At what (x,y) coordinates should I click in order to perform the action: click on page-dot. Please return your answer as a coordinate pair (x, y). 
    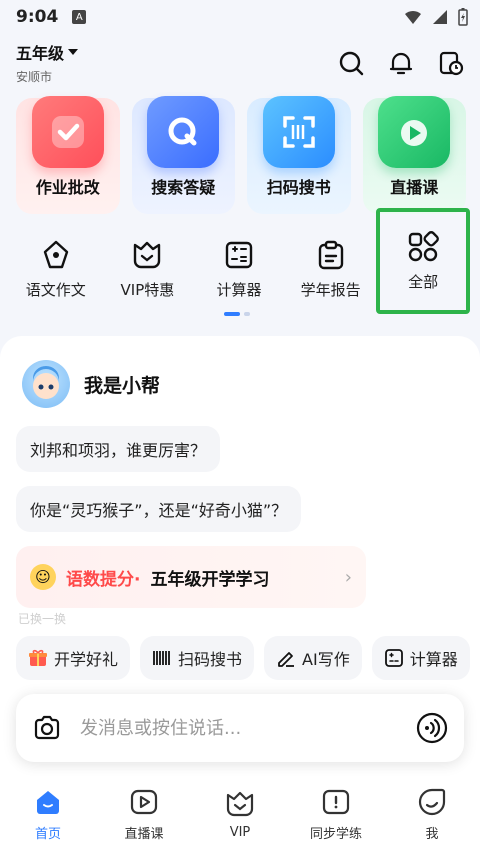
    Looking at the image, I should click on (247, 314).